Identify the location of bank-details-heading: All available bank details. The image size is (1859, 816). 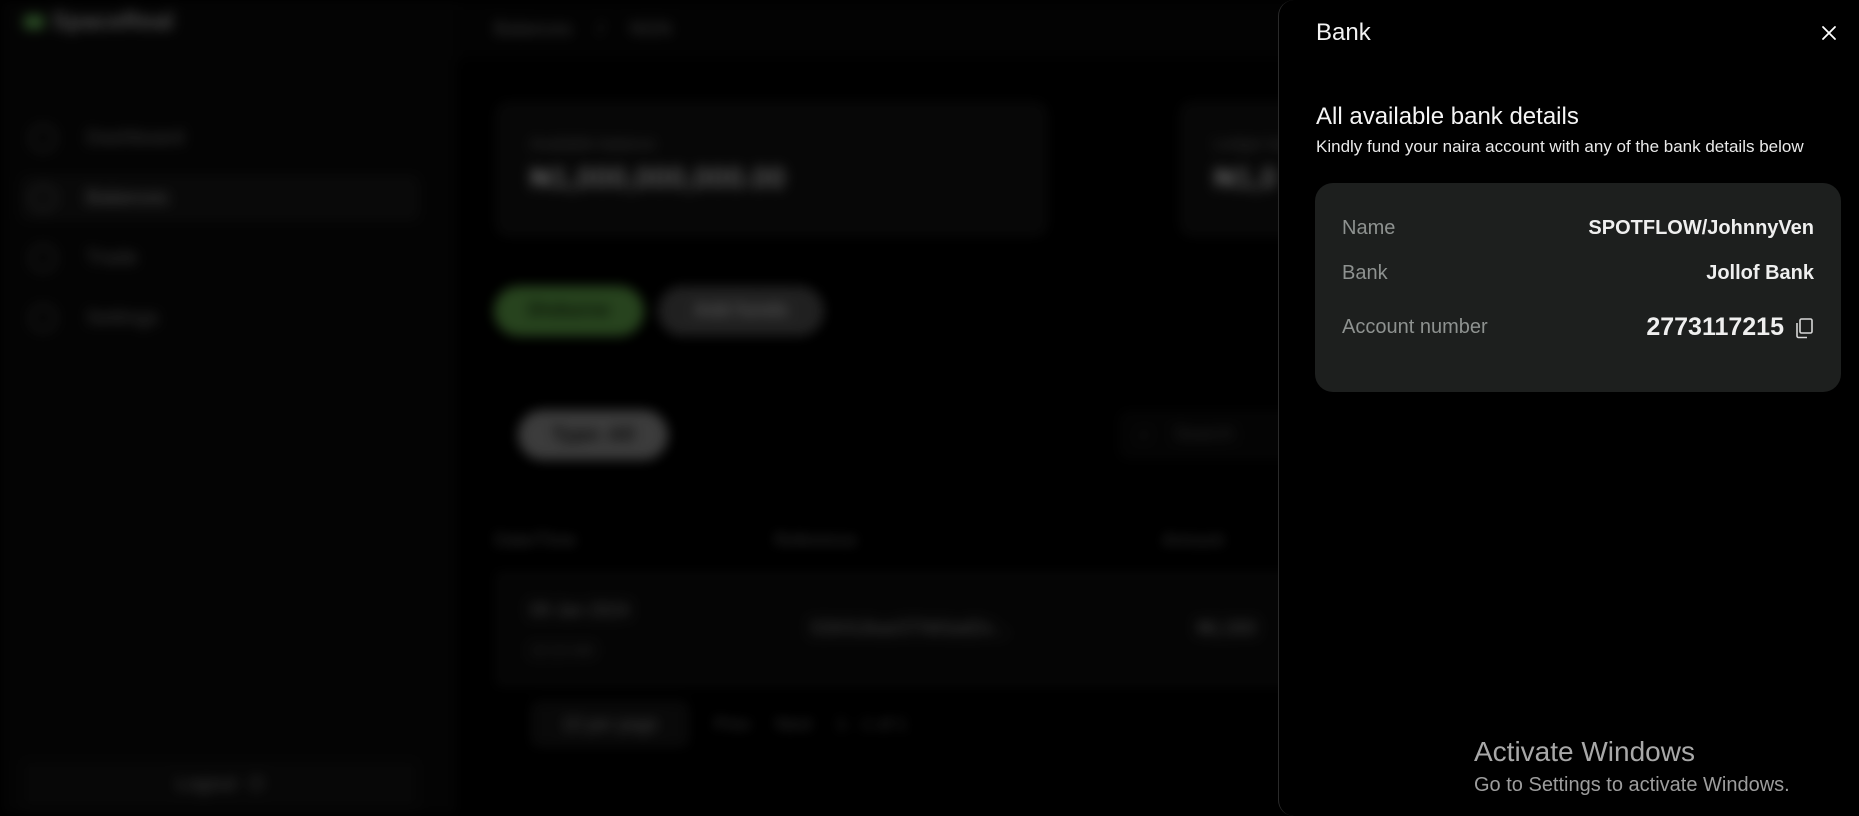
(1447, 116).